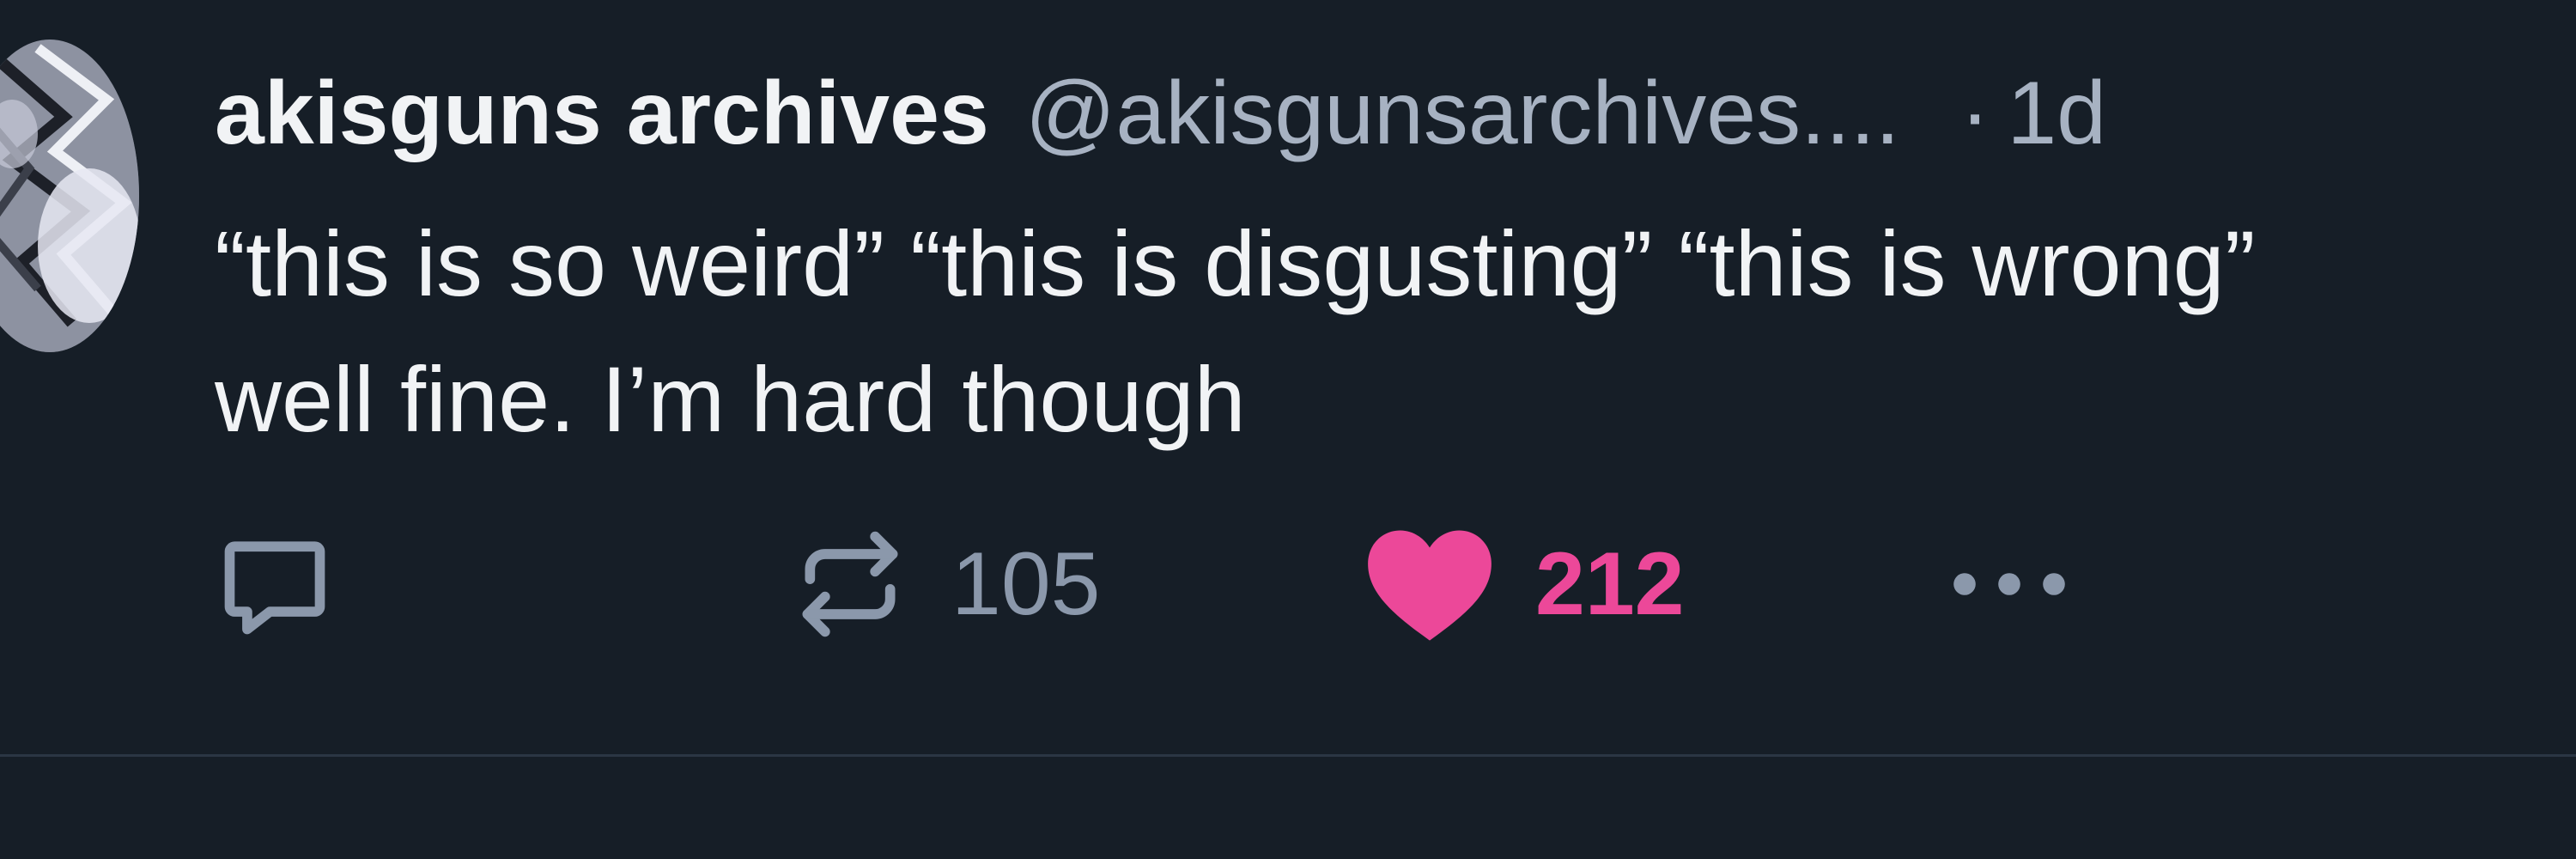 The width and height of the screenshot is (2576, 859). I want to click on repost-count: 105, so click(1026, 584).